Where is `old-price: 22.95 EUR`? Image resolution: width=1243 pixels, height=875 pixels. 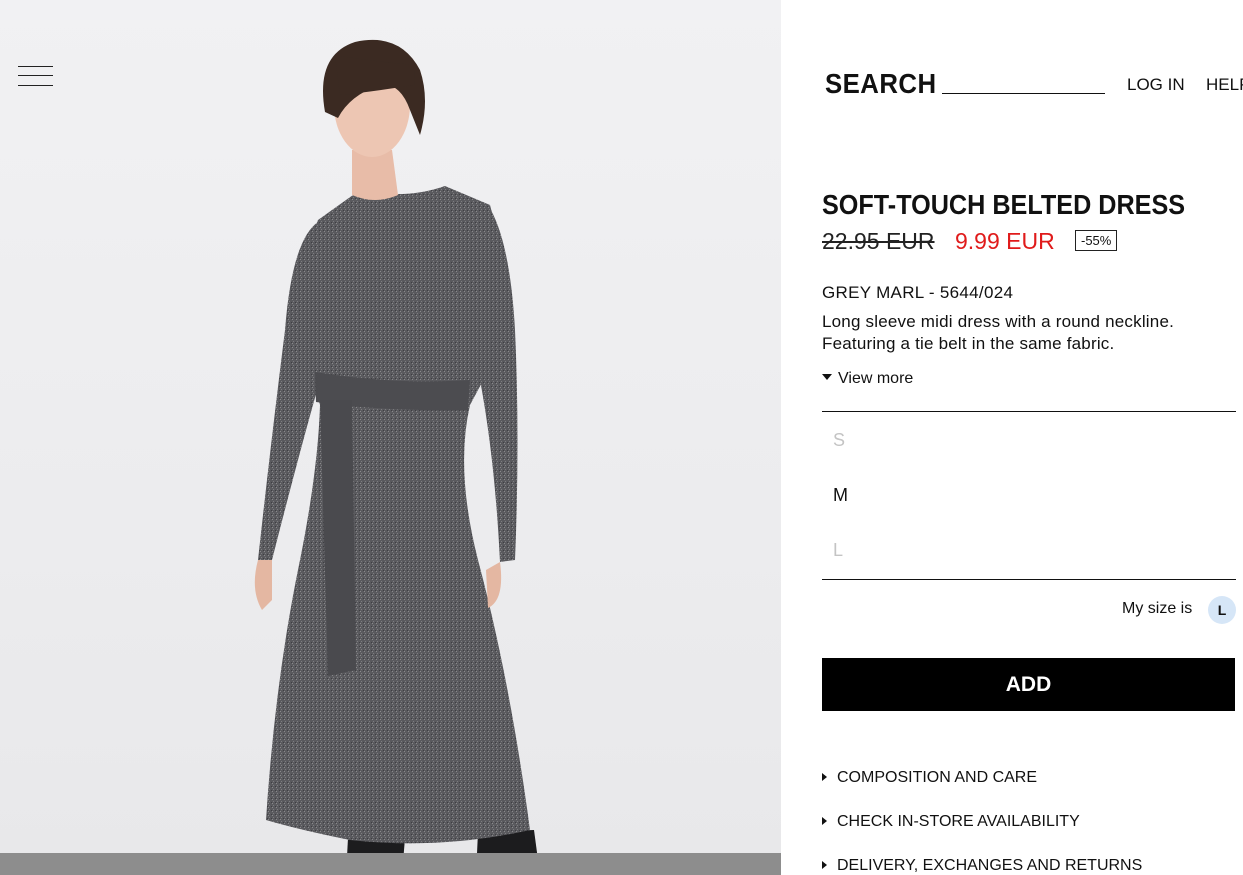
old-price: 22.95 EUR is located at coordinates (878, 241).